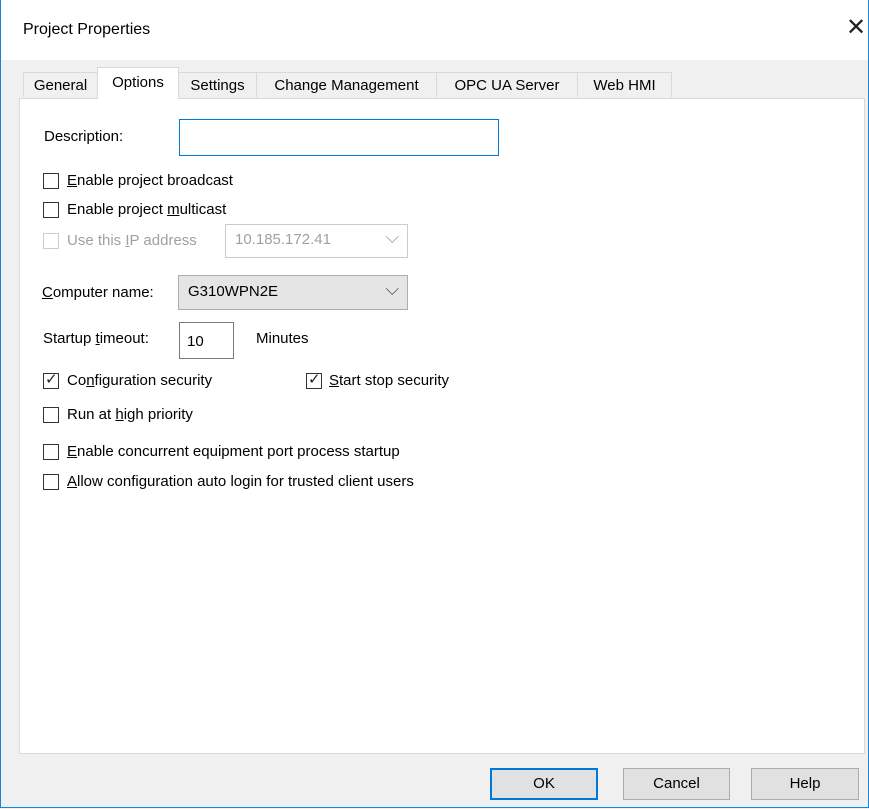 The width and height of the screenshot is (869, 809). What do you see at coordinates (51, 415) in the screenshot?
I see `high-priority-checkbox` at bounding box center [51, 415].